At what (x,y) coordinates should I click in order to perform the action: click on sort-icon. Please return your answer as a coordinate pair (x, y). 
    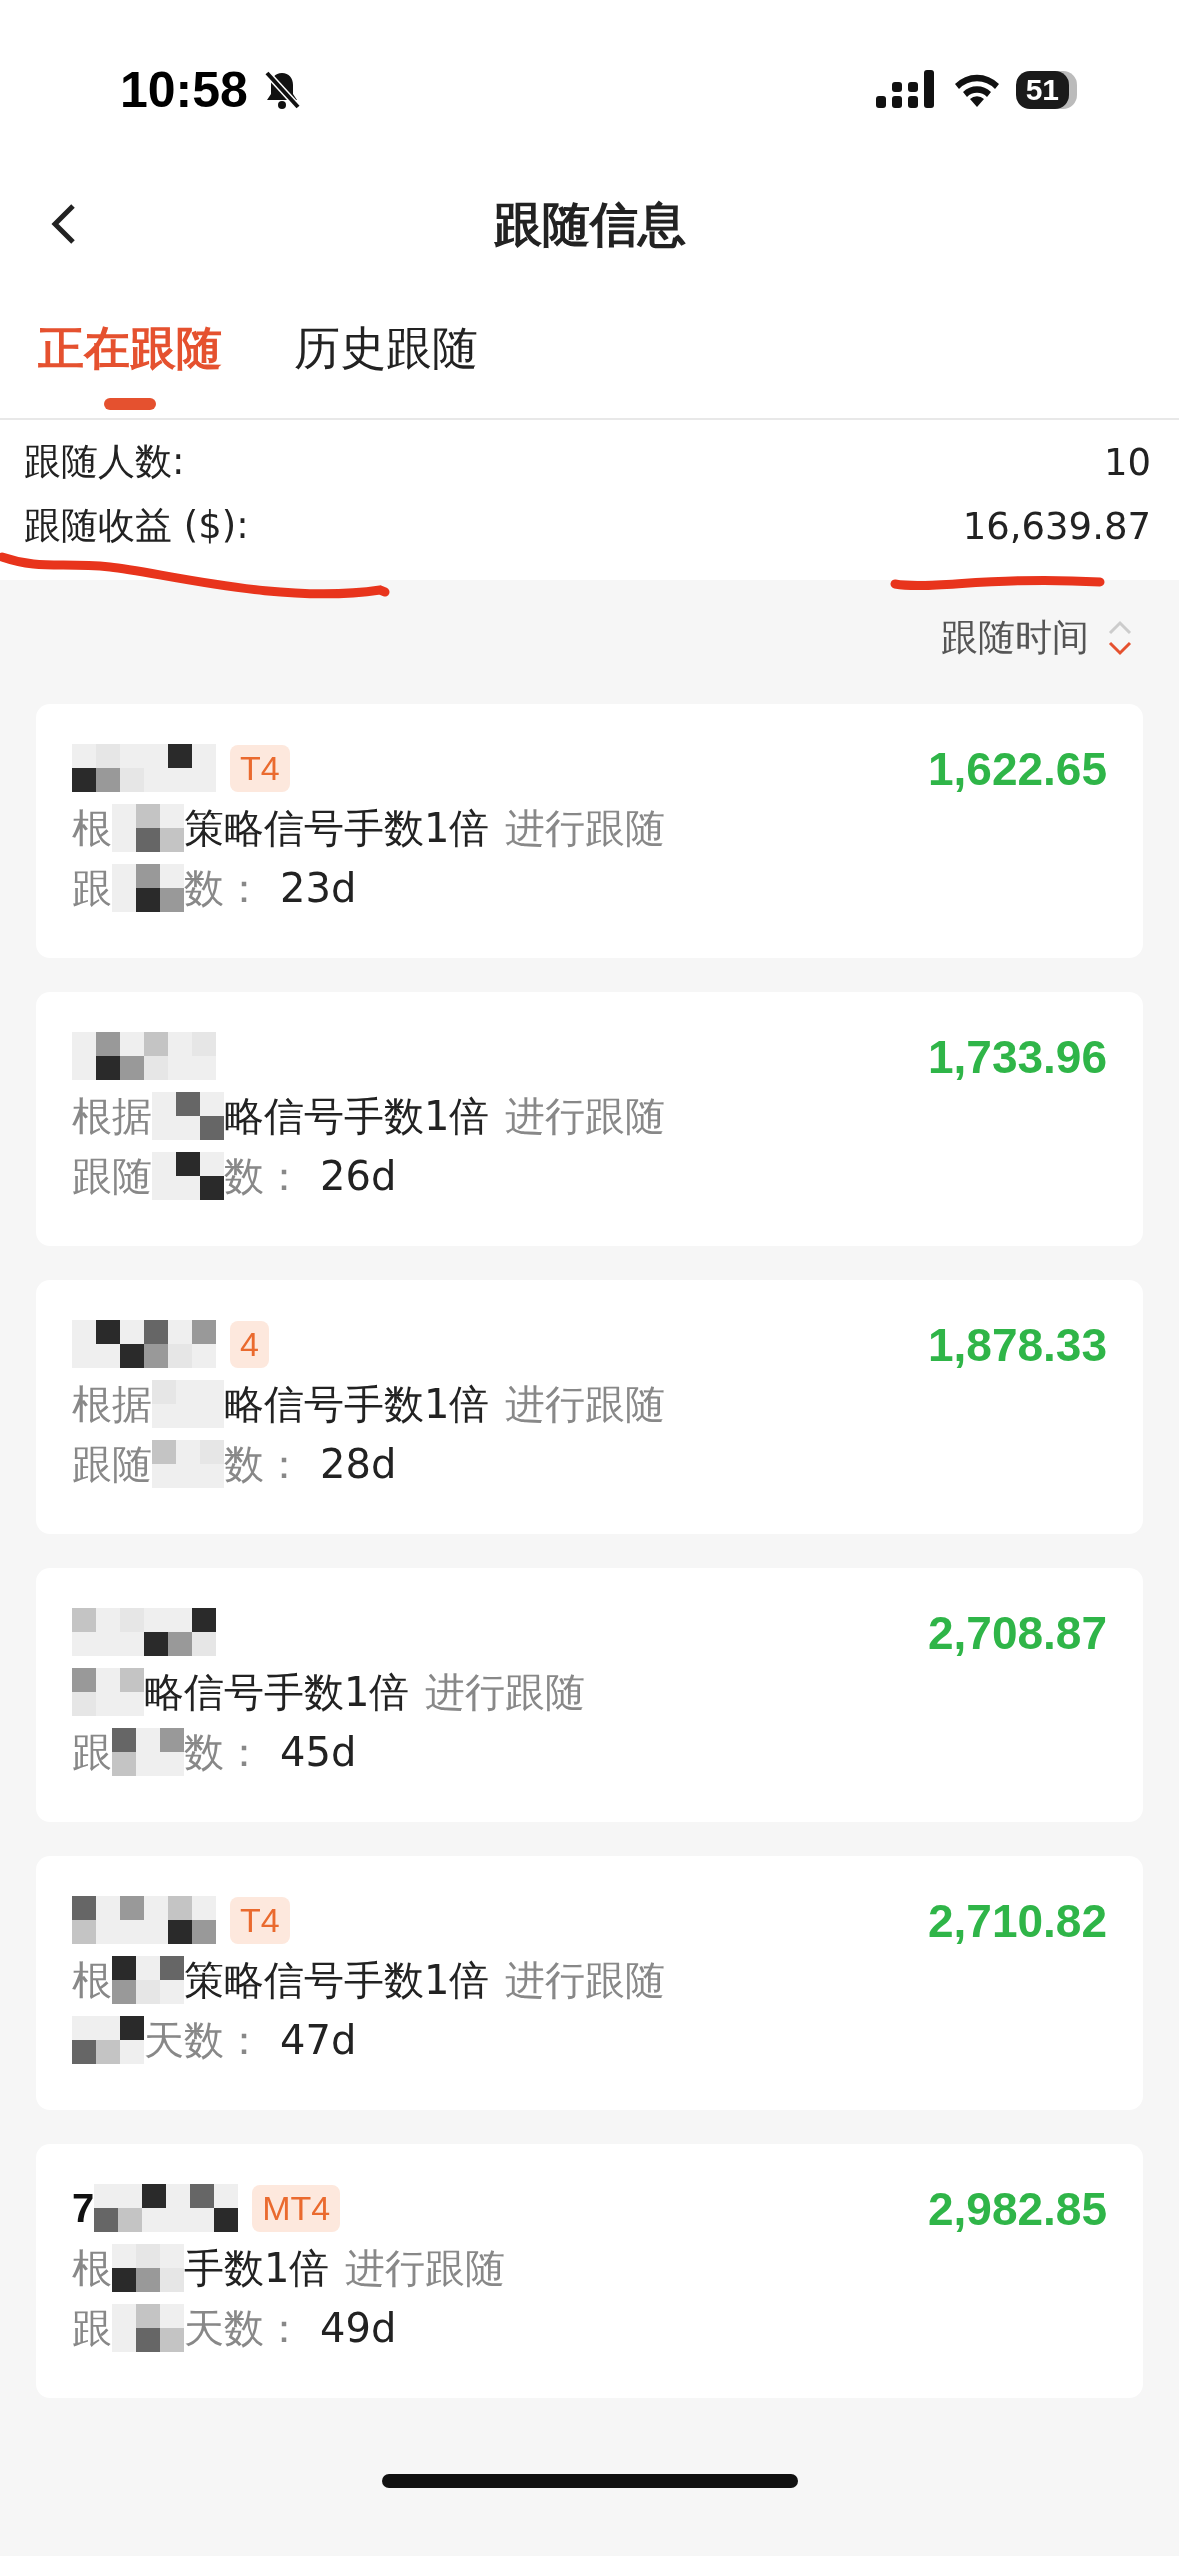
    Looking at the image, I should click on (1120, 638).